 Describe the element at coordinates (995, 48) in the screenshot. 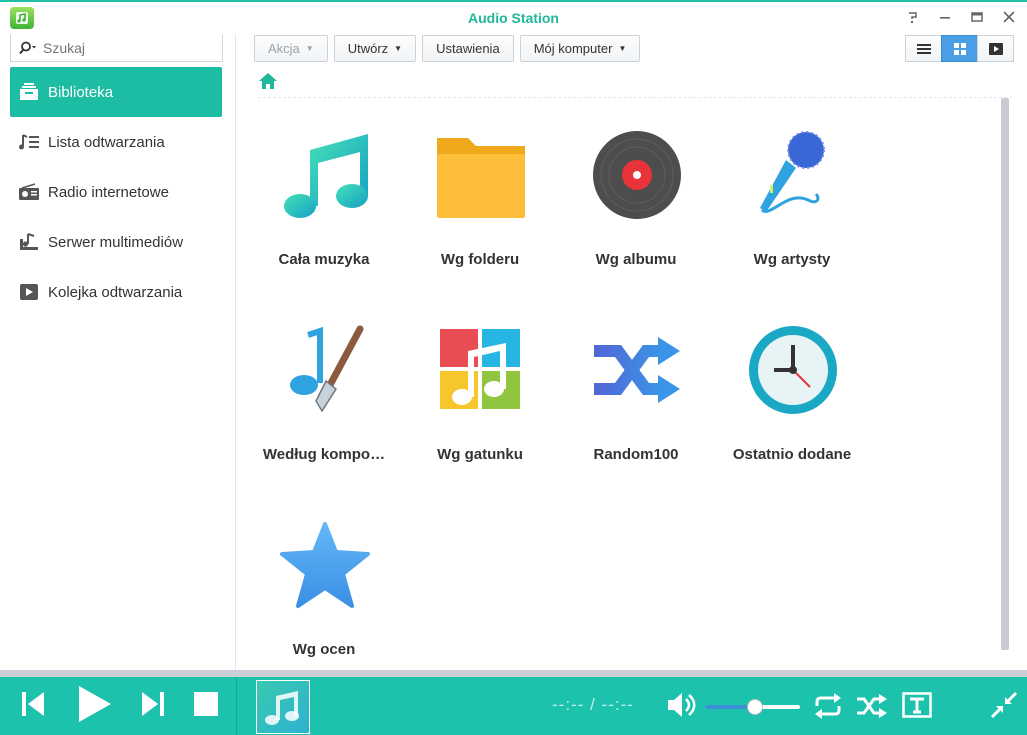

I see `play-view-icon` at that location.